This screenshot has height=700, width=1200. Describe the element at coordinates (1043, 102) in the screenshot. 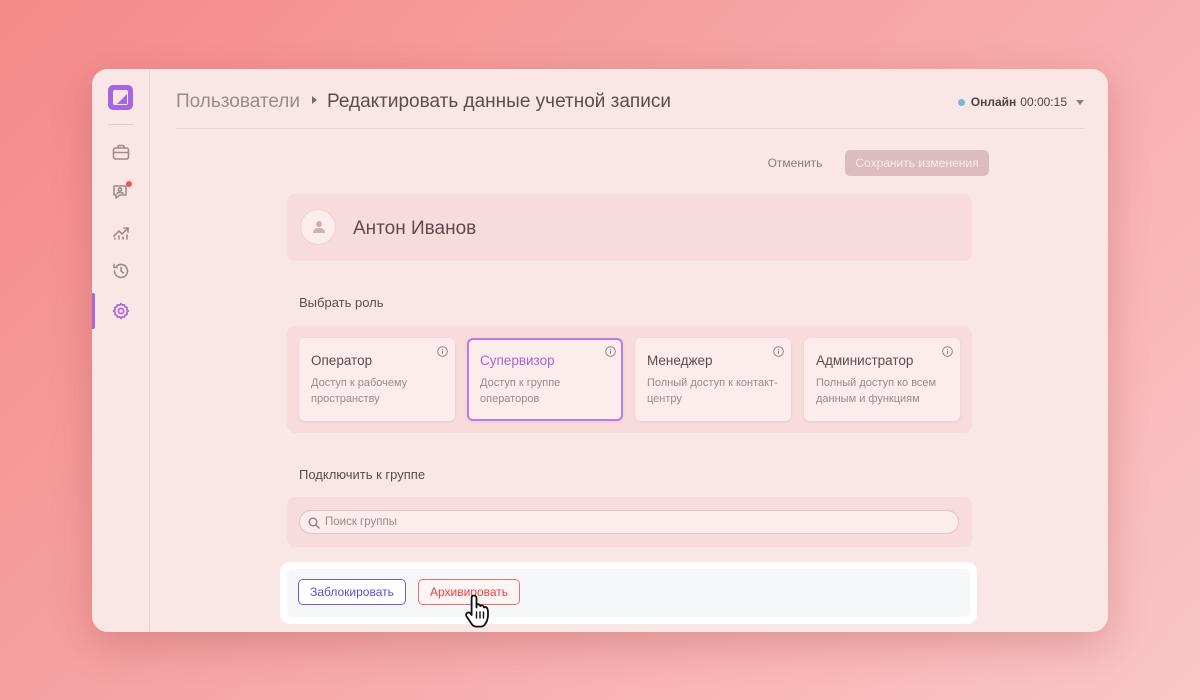

I see `status-timer: 00:00:15` at that location.